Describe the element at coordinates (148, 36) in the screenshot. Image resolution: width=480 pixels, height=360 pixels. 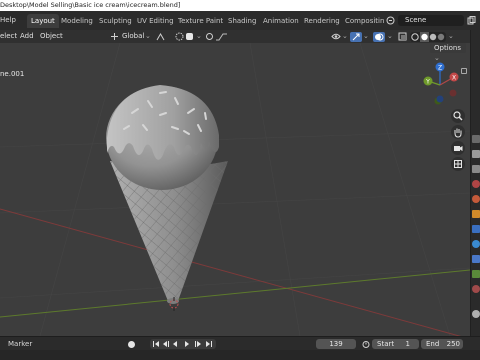
I see `chevron-down-icon: ⌄` at that location.